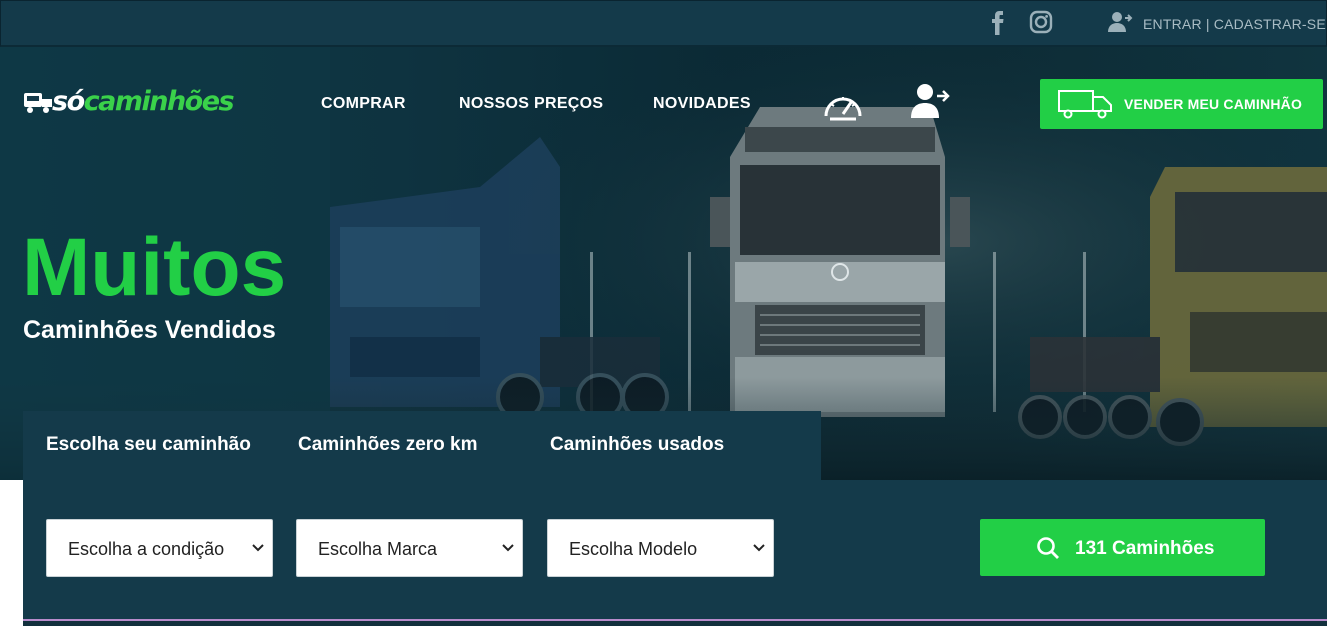  I want to click on model-select: Escolha Modelo, so click(660, 548).